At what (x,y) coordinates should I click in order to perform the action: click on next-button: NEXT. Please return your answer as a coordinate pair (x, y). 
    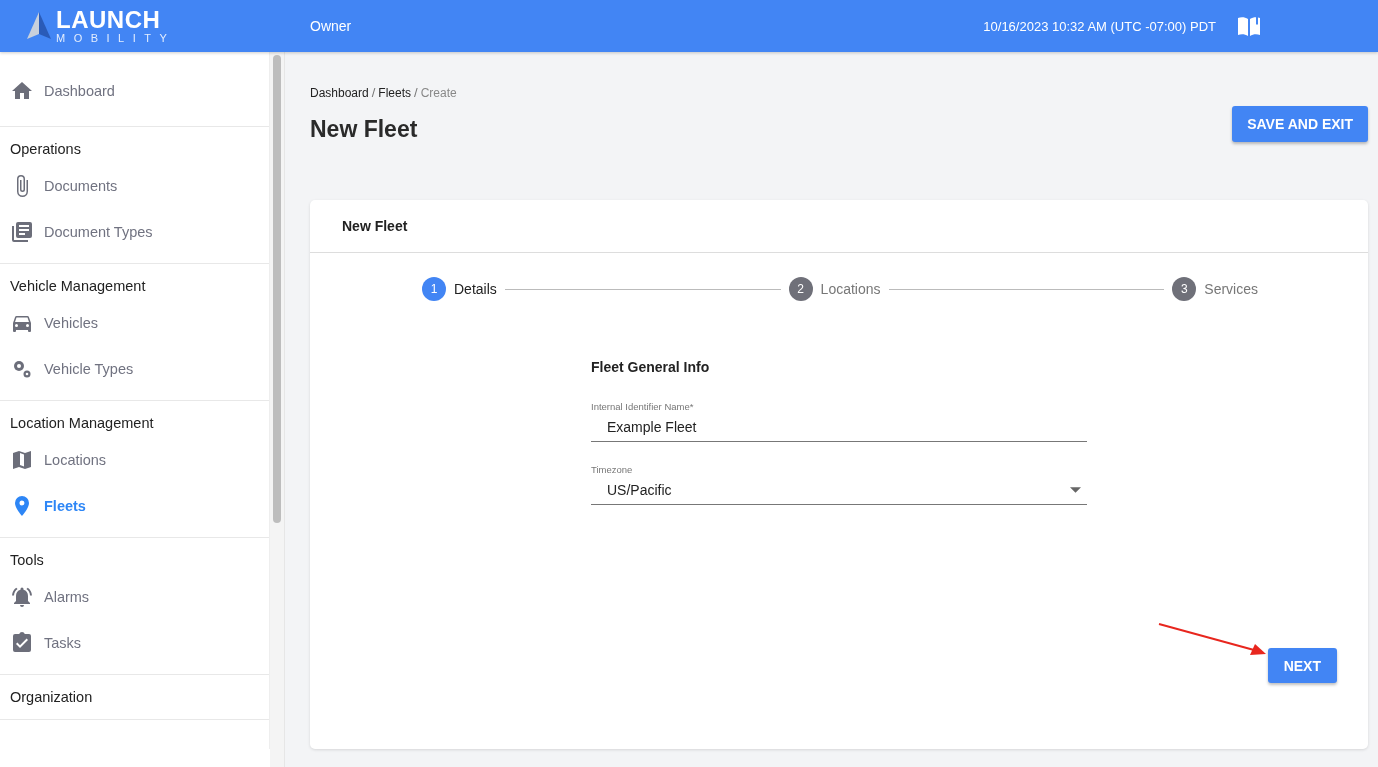
    Looking at the image, I should click on (1302, 665).